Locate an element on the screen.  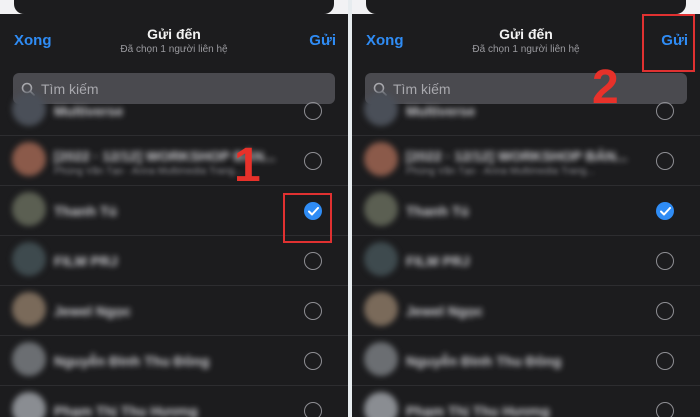
selection-count: Đã chọn 1 người liên hệ is located at coordinates (174, 49).